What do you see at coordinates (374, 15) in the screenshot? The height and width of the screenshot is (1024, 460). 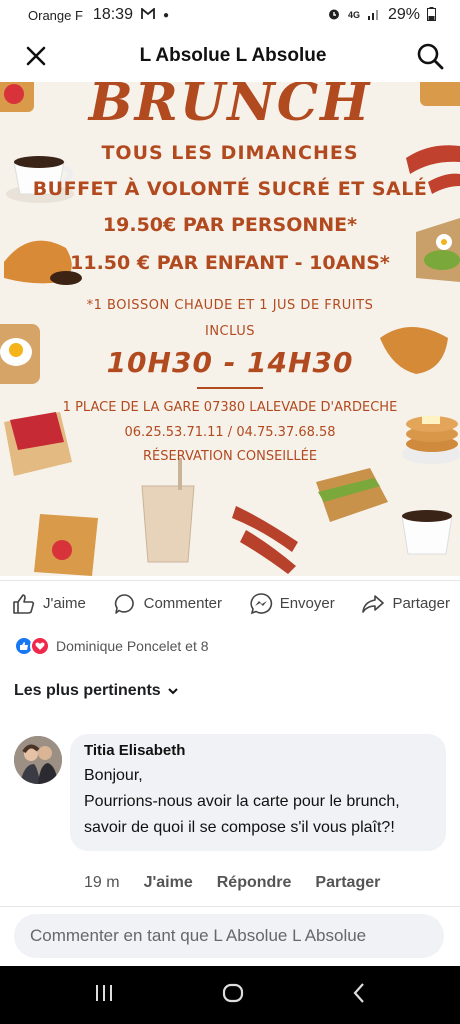 I see `signal-icon` at bounding box center [374, 15].